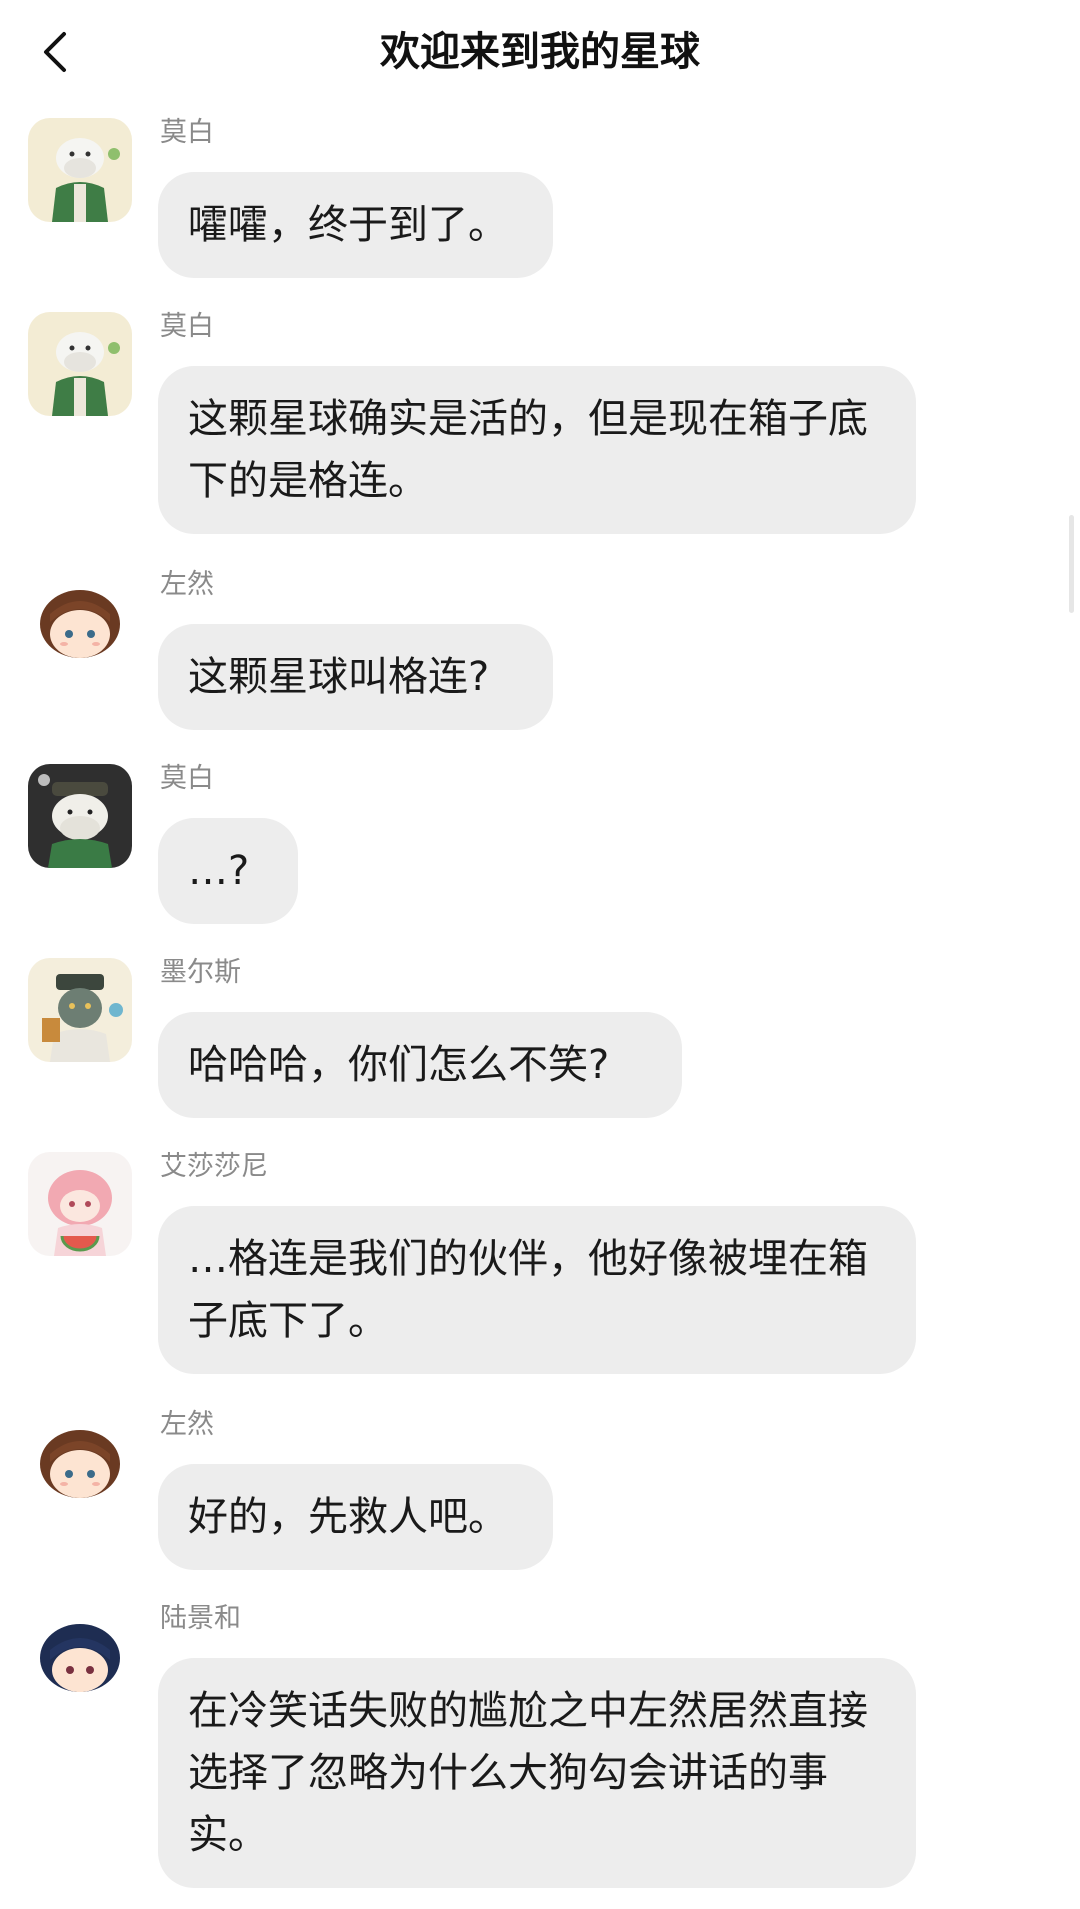 The width and height of the screenshot is (1080, 1909). What do you see at coordinates (537, 1773) in the screenshot?
I see `message-bubble: 在冷笑话失败的尴尬之中左然居然直接选择了忽略为什么大狗勾会讲话的事实。` at bounding box center [537, 1773].